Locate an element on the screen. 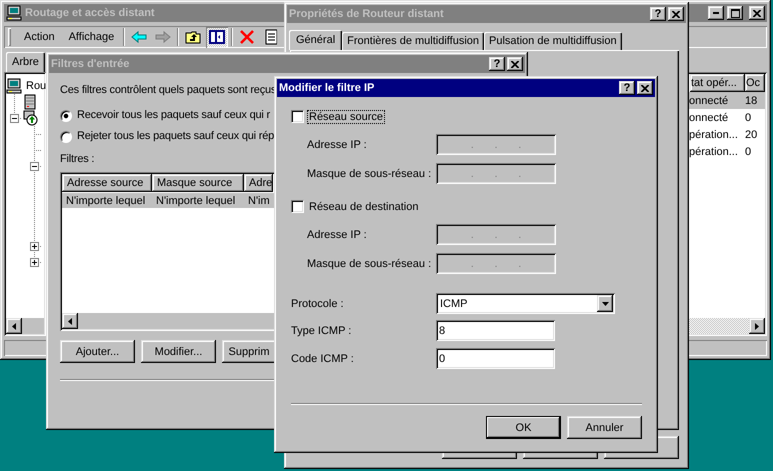 The image size is (773, 471). list-cell-text: N'im is located at coordinates (259, 200).